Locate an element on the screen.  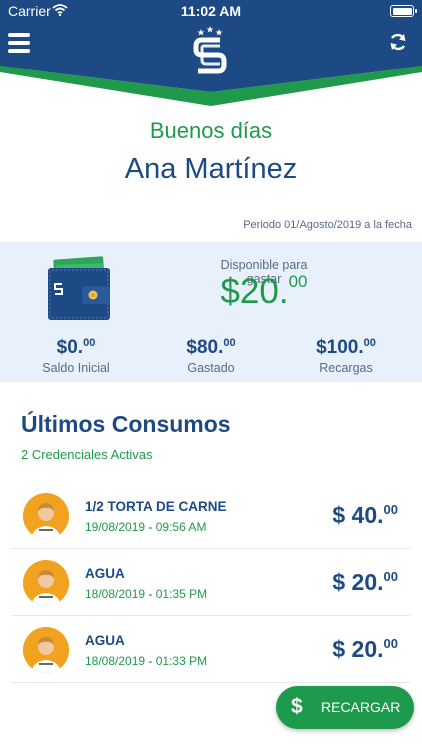
item-name: 1/2 TORTA DE CARNE is located at coordinates (156, 506).